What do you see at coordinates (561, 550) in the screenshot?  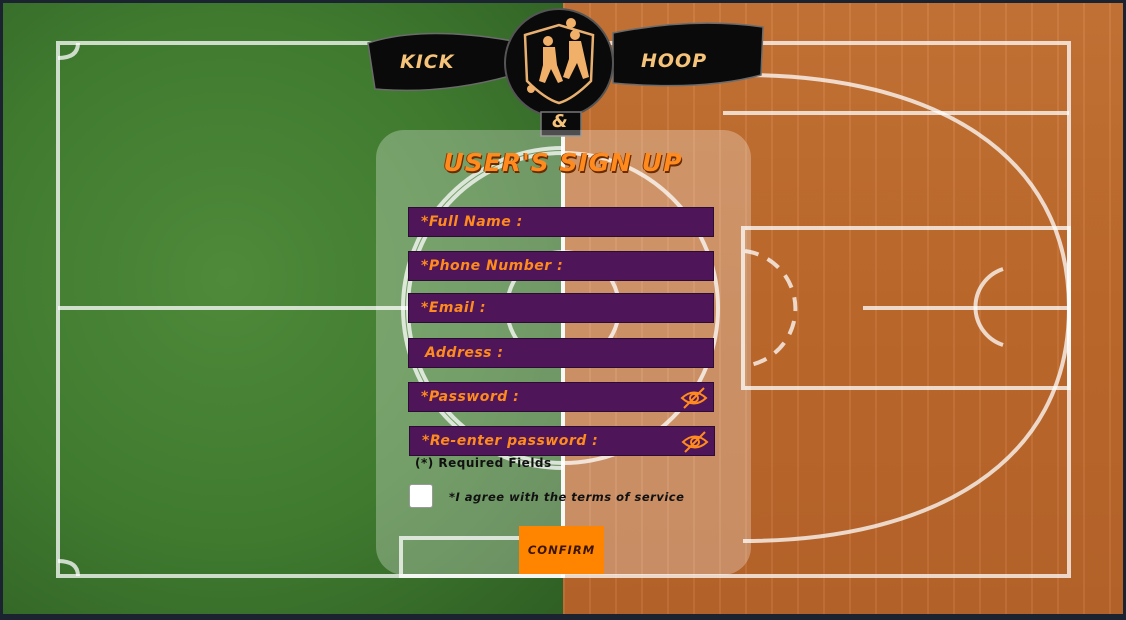 I see `confirm-button: CONFIRM` at bounding box center [561, 550].